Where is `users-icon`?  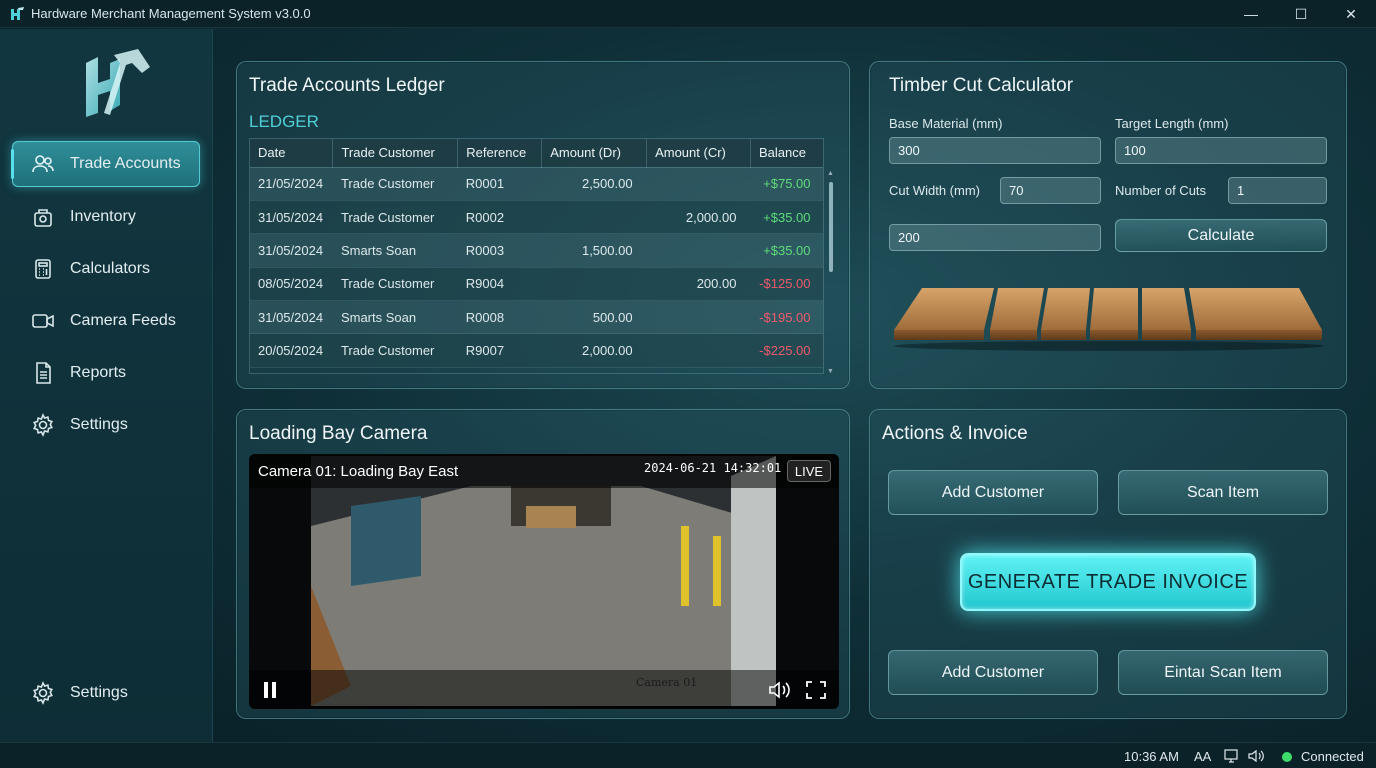
users-icon is located at coordinates (43, 164).